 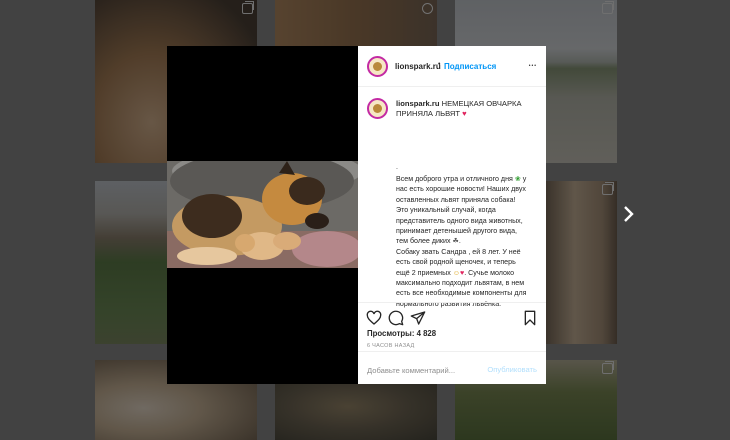 I want to click on follow-button: Подписаться, so click(x=470, y=66).